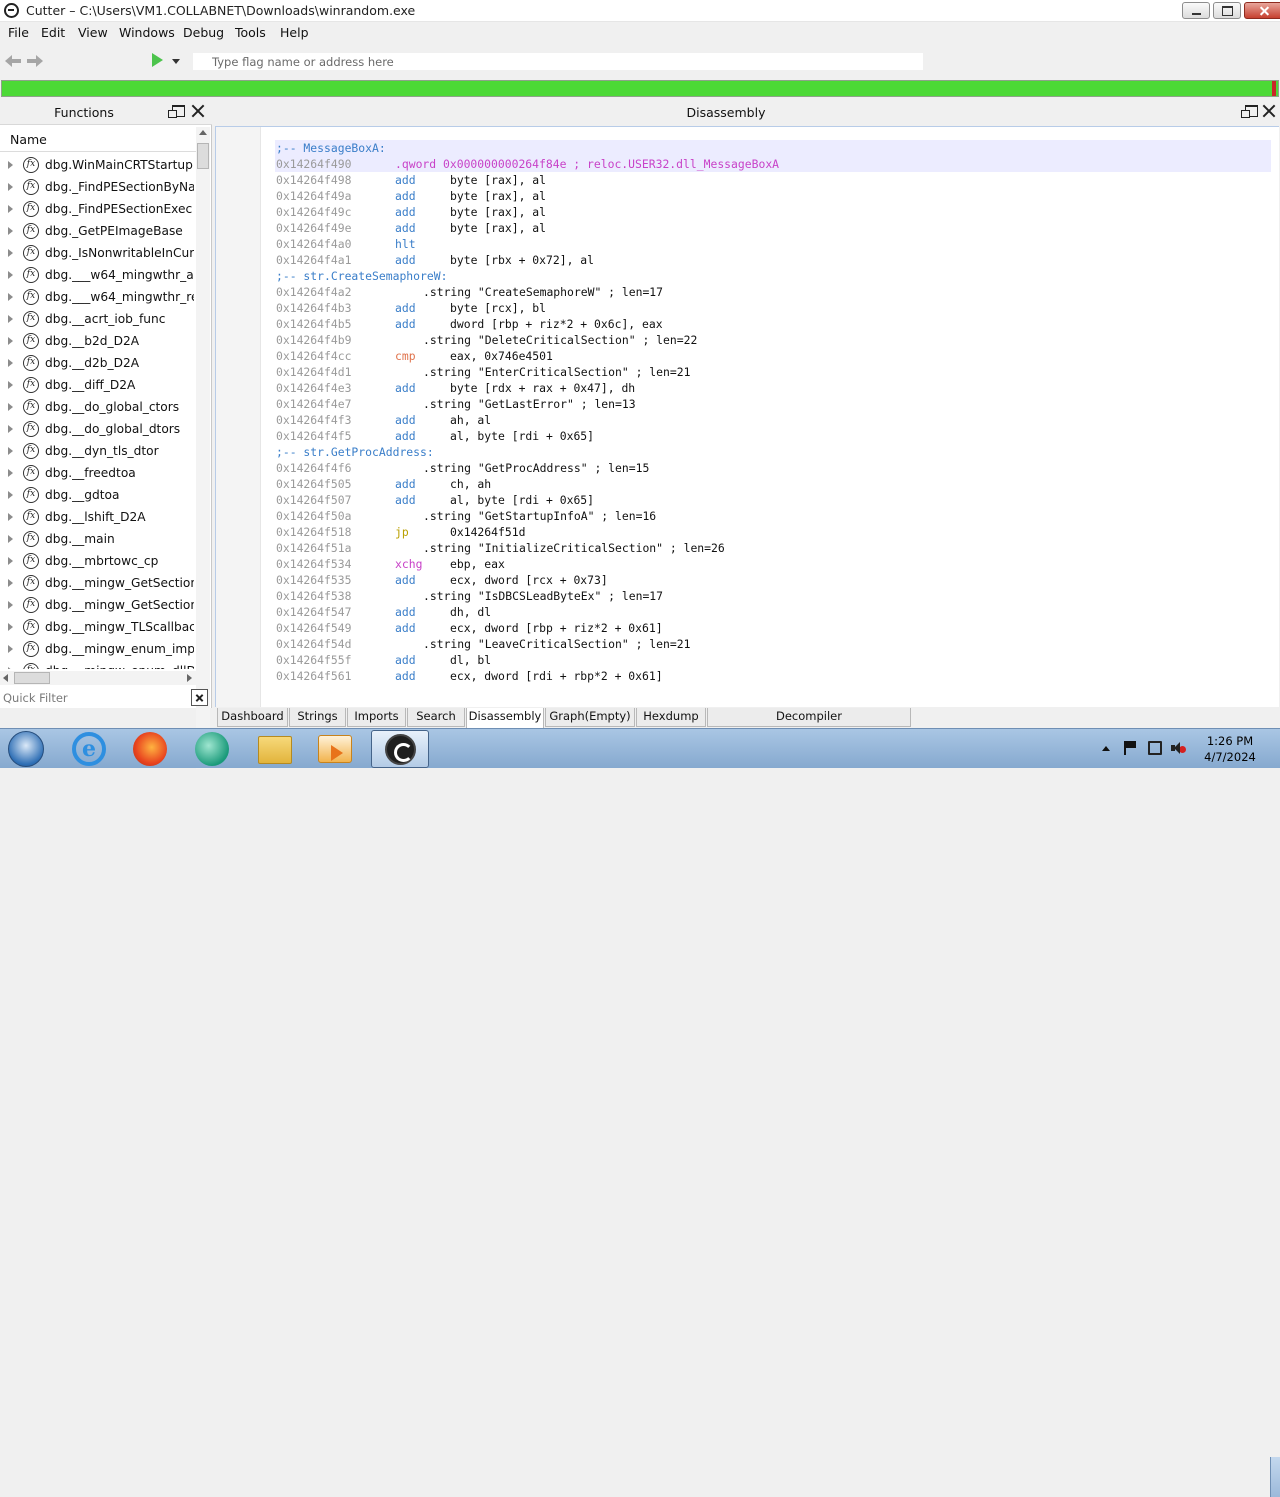 This screenshot has width=1280, height=1497. Describe the element at coordinates (97, 210) in the screenshot. I see `function-list-item: fx dbg._FindPESectionExec` at that location.